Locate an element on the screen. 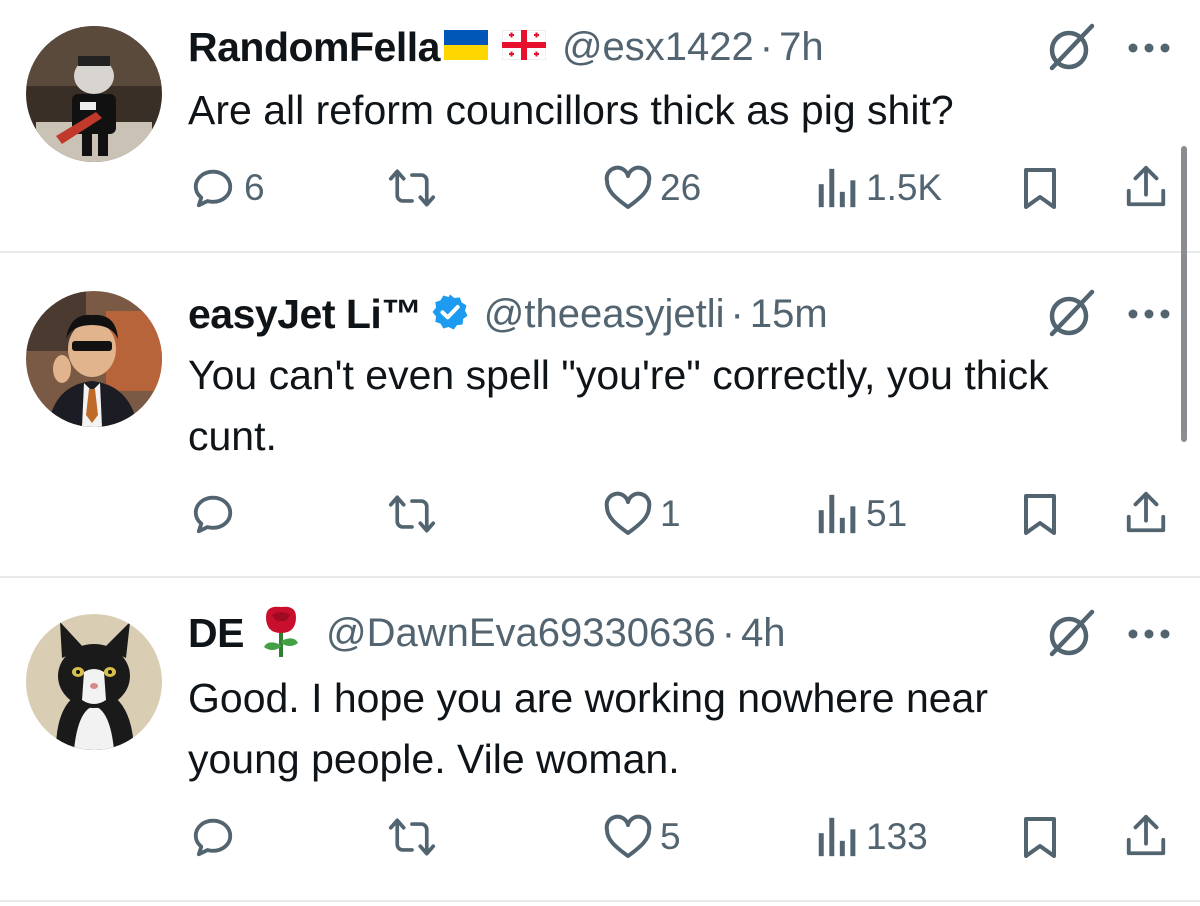 This screenshot has height=906, width=1200. user-handle: @DawnEva69330636 is located at coordinates (521, 633).